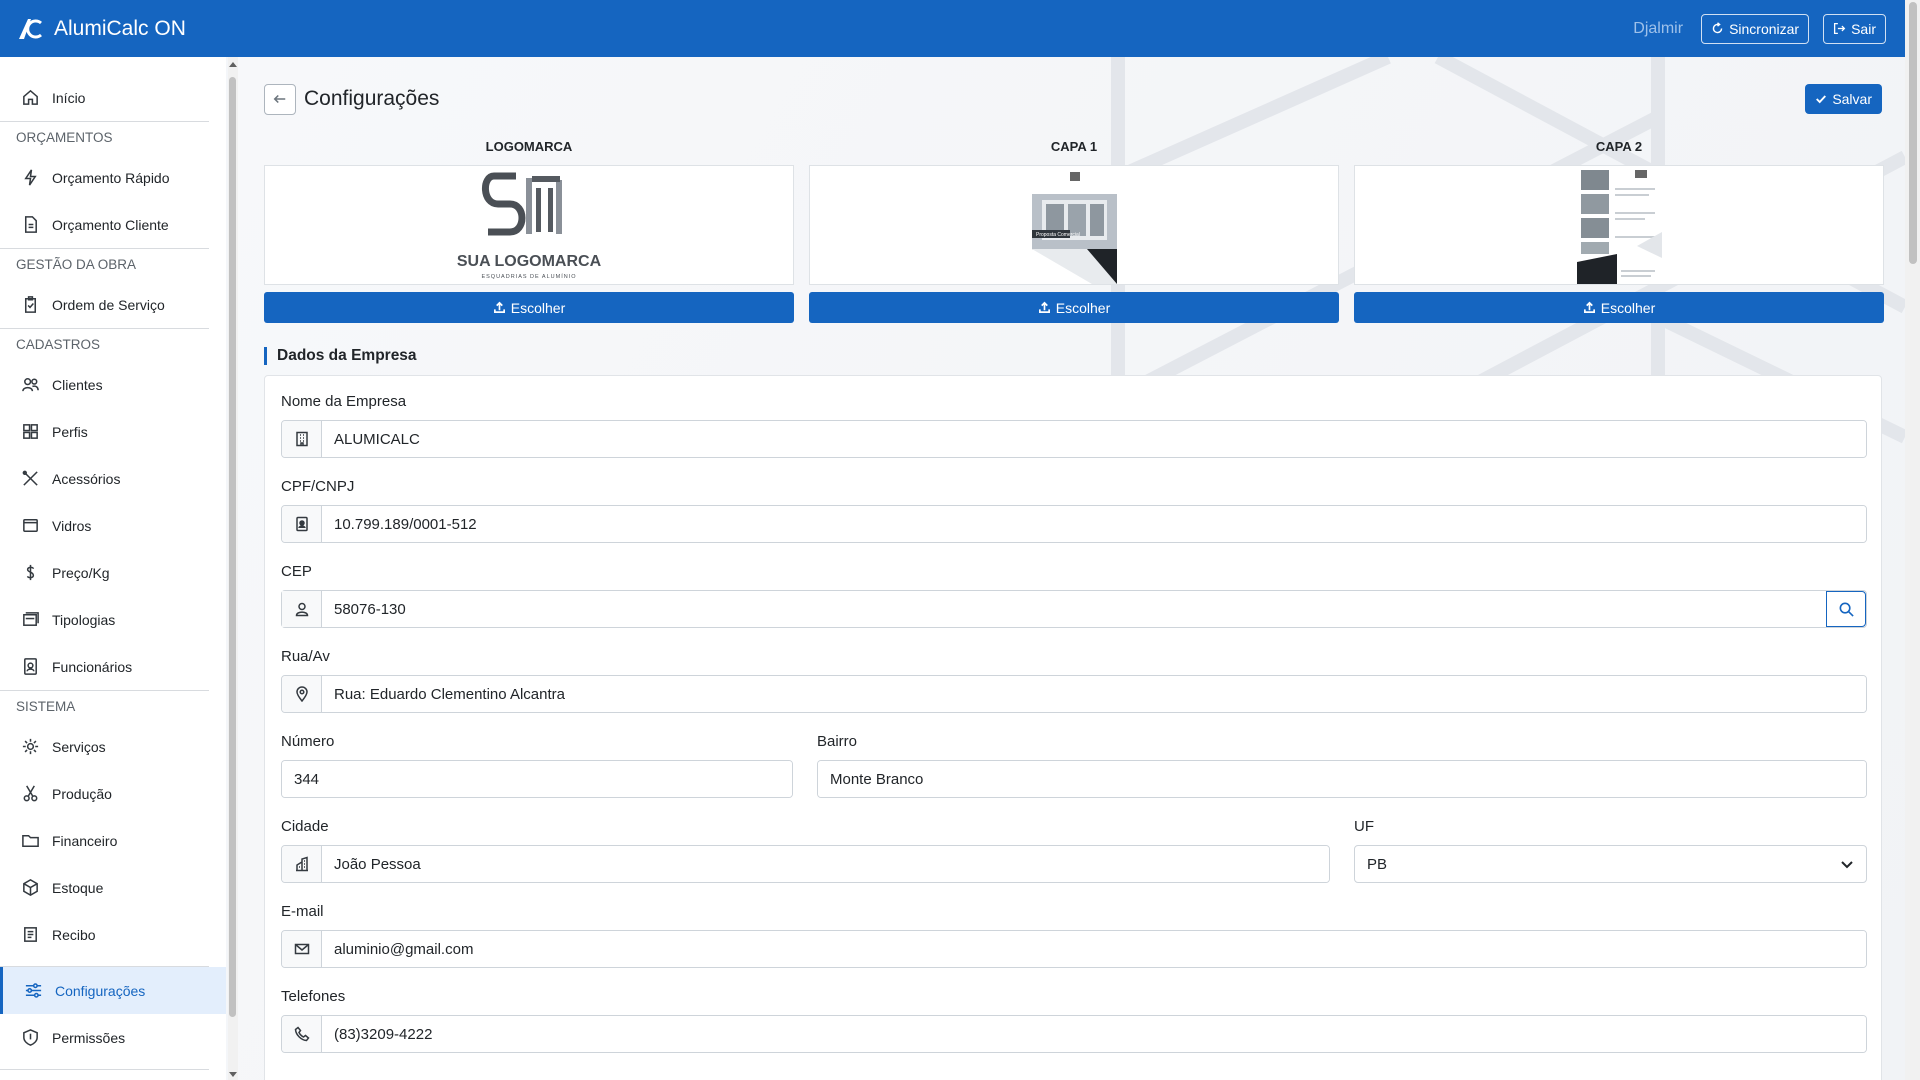 This screenshot has height=1080, width=1920. What do you see at coordinates (837, 741) in the screenshot?
I see `bairro-label: Bairro` at bounding box center [837, 741].